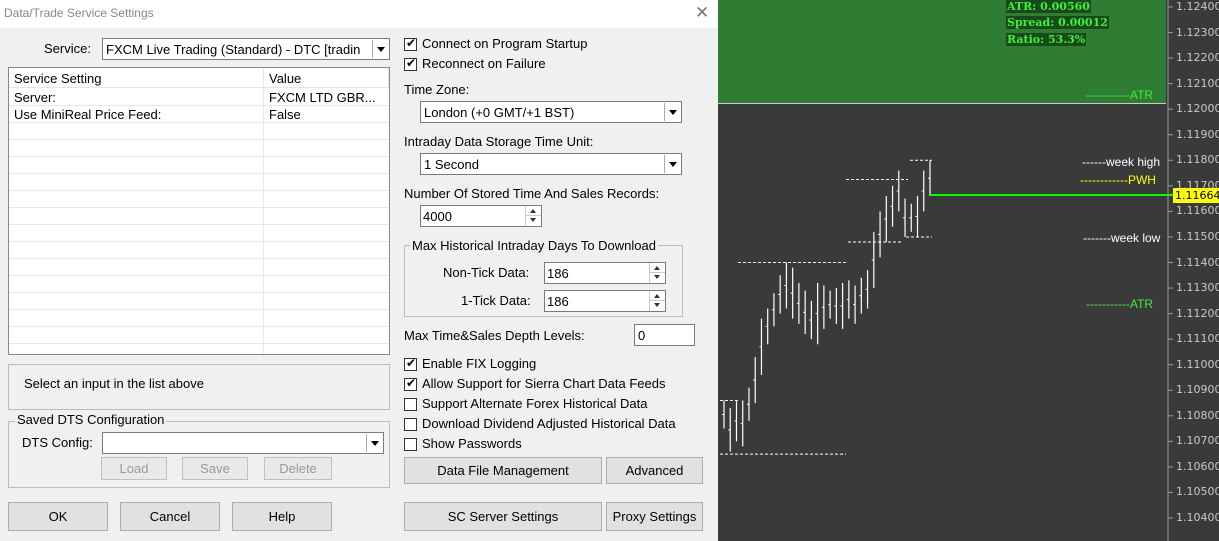 The image size is (1219, 541). What do you see at coordinates (486, 272) in the screenshot?
I see `non-tick-label: Non-Tick Data:` at bounding box center [486, 272].